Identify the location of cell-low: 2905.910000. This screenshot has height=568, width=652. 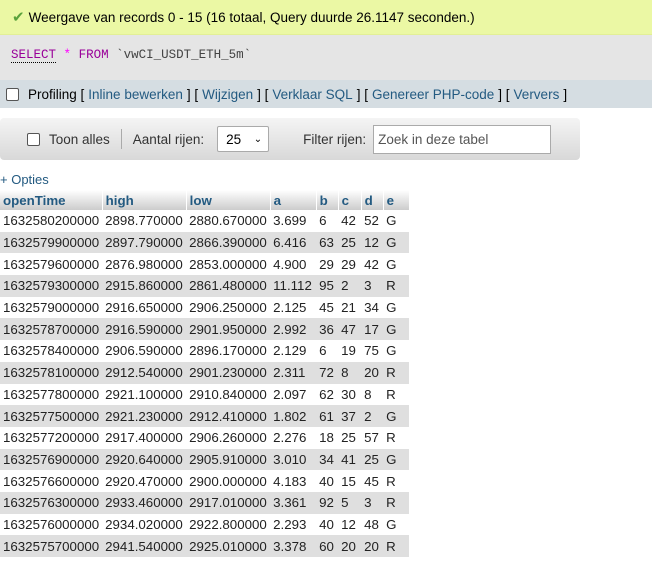
(228, 459).